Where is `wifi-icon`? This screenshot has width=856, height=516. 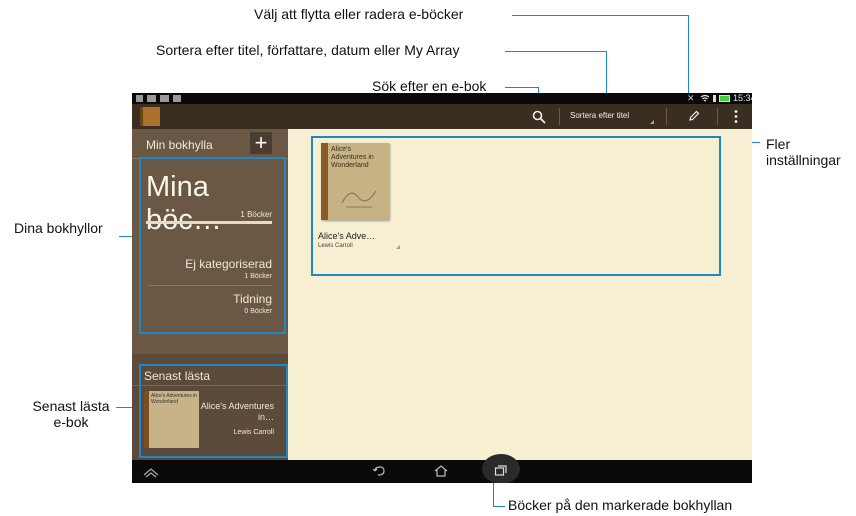 wifi-icon is located at coordinates (705, 98).